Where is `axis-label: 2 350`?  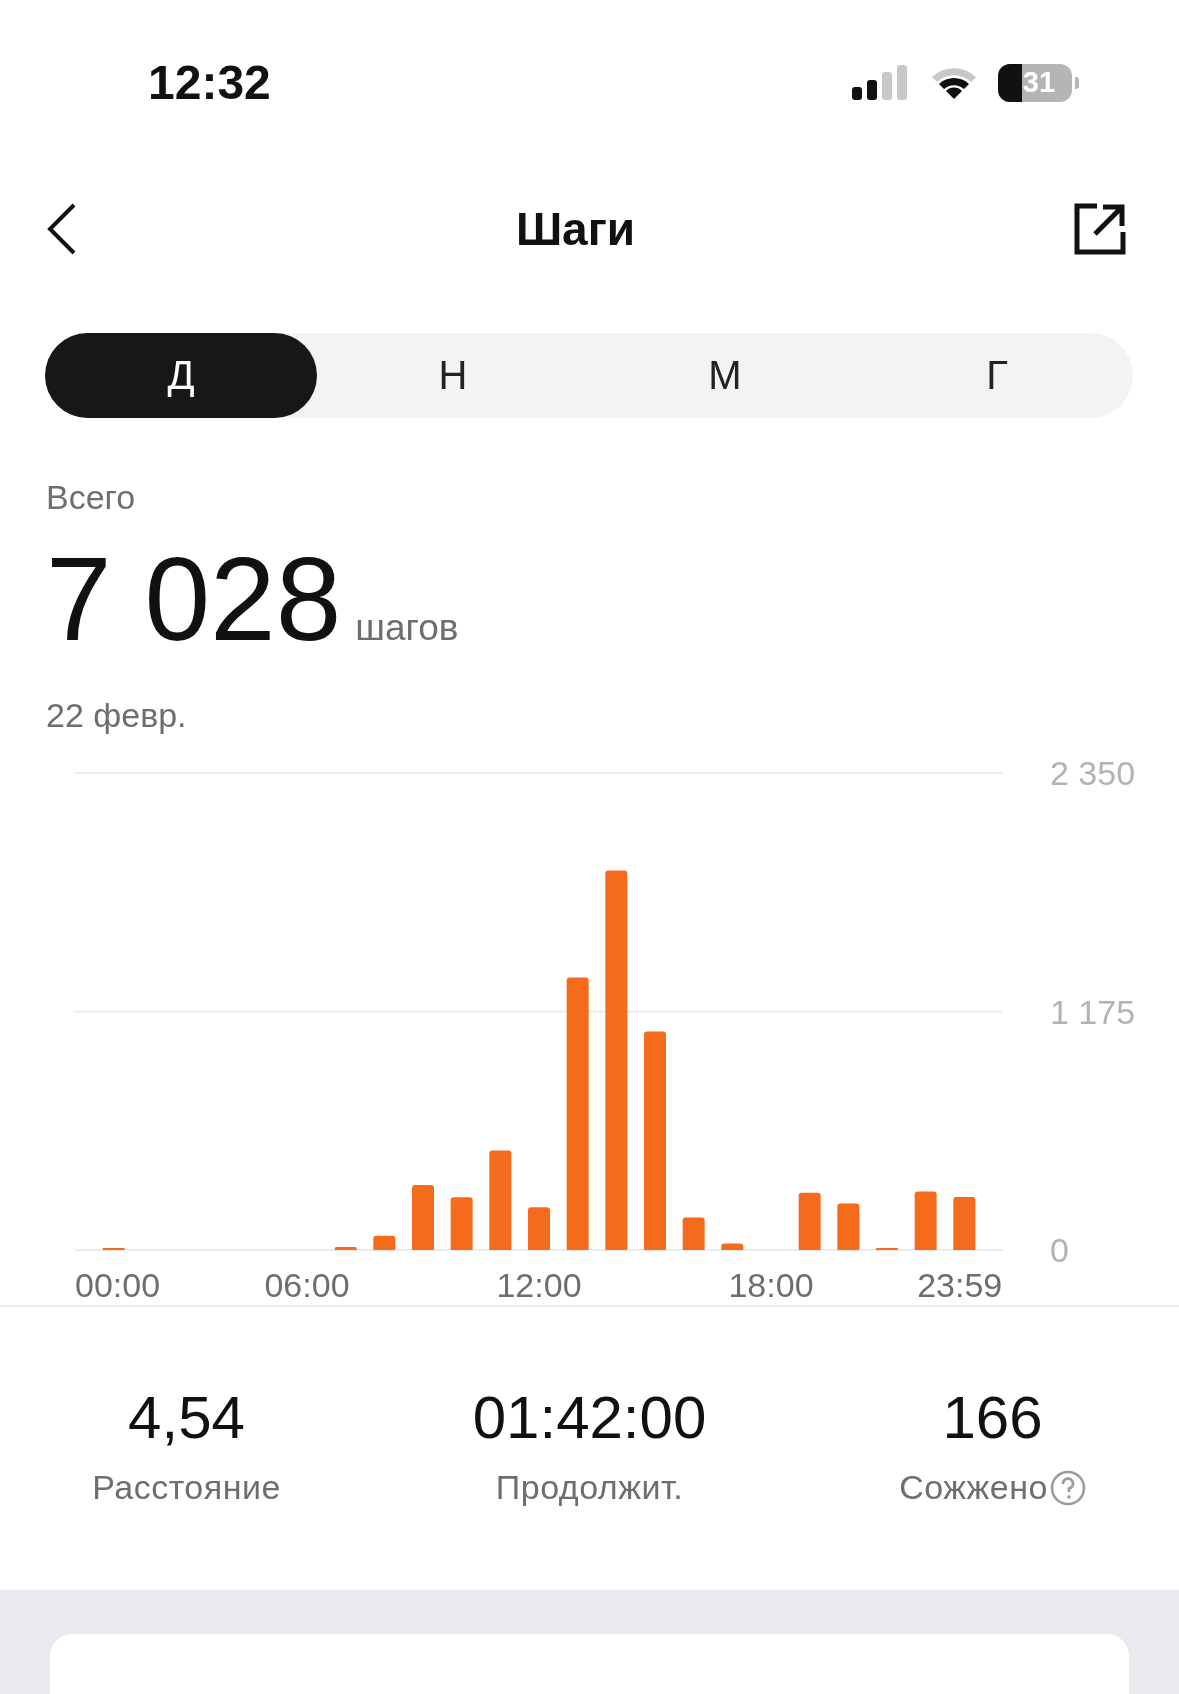 axis-label: 2 350 is located at coordinates (1093, 773).